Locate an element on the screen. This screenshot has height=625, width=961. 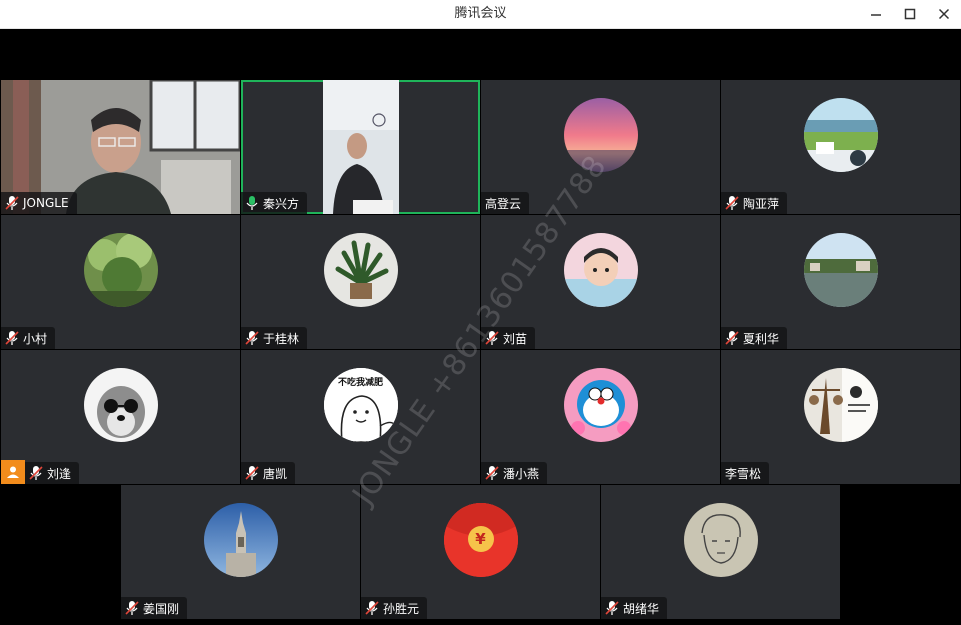
minimize-button is located at coordinates (876, 14).